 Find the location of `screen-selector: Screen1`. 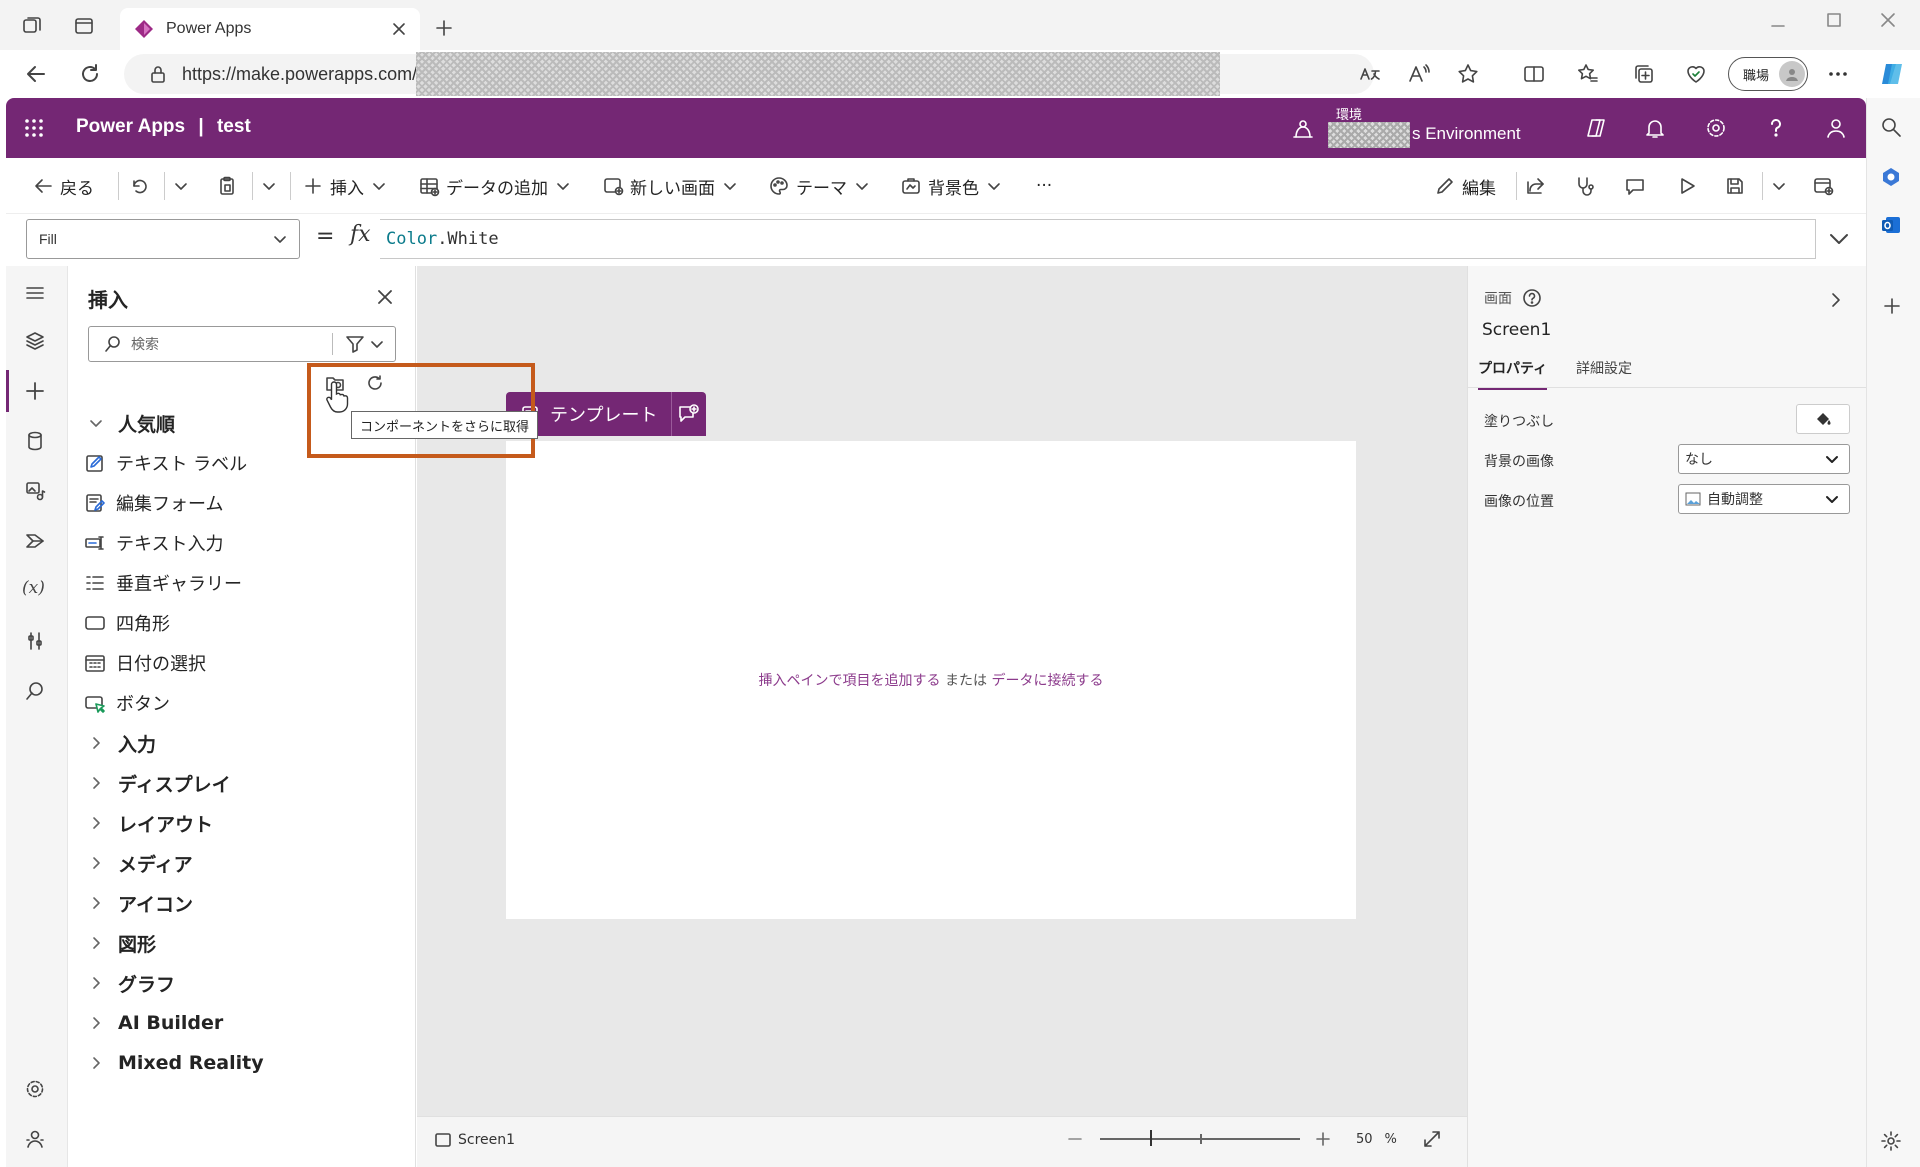

screen-selector: Screen1 is located at coordinates (474, 1140).